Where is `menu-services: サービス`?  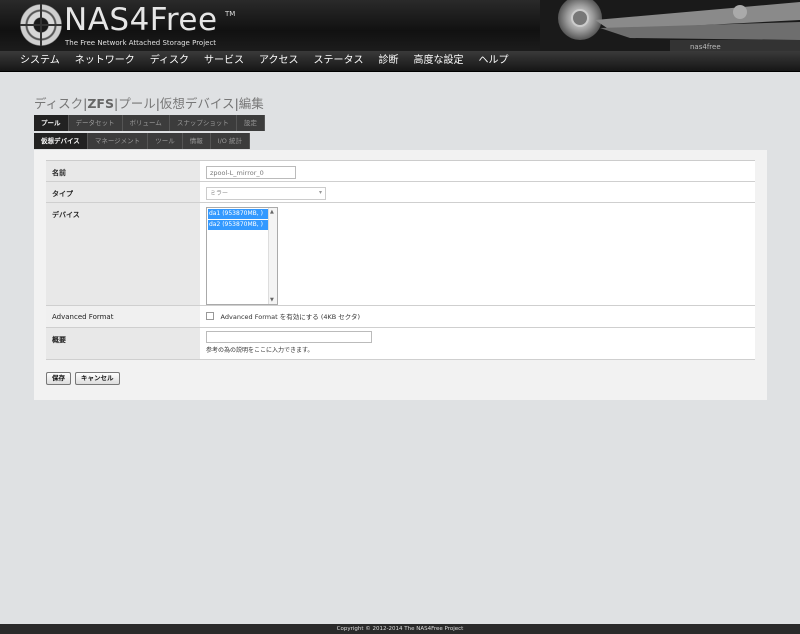 menu-services: サービス is located at coordinates (224, 61).